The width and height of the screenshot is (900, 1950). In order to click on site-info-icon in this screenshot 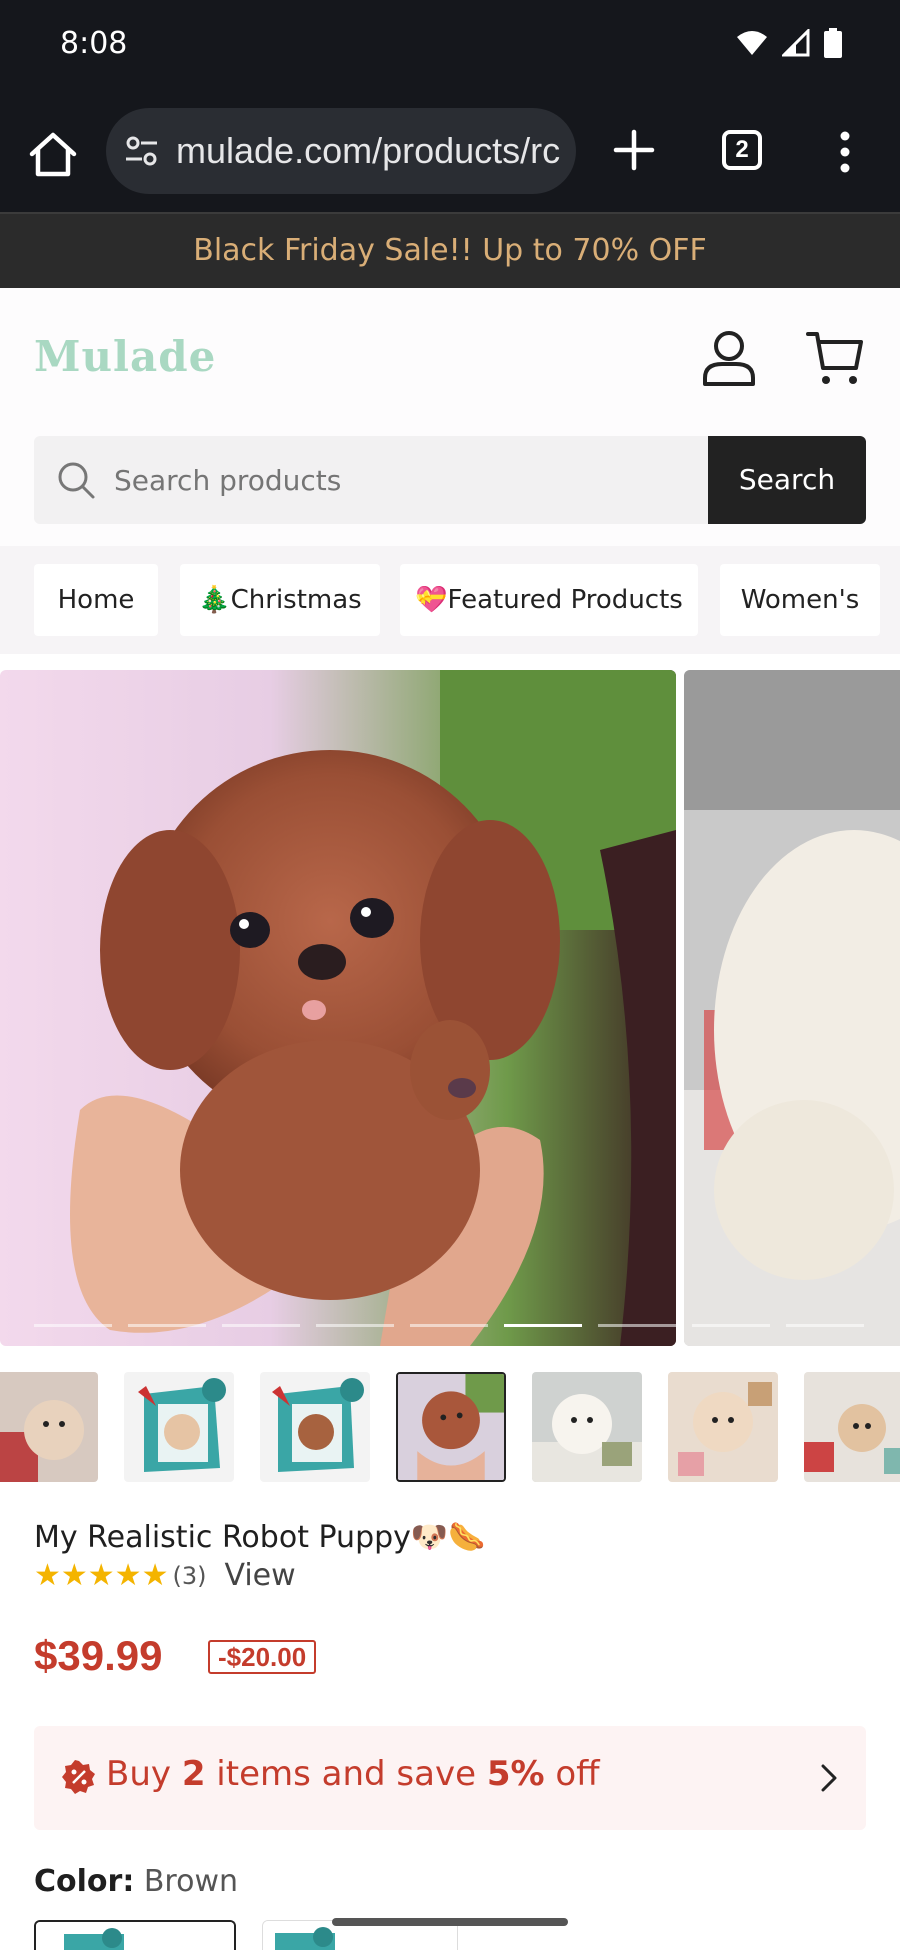, I will do `click(142, 151)`.